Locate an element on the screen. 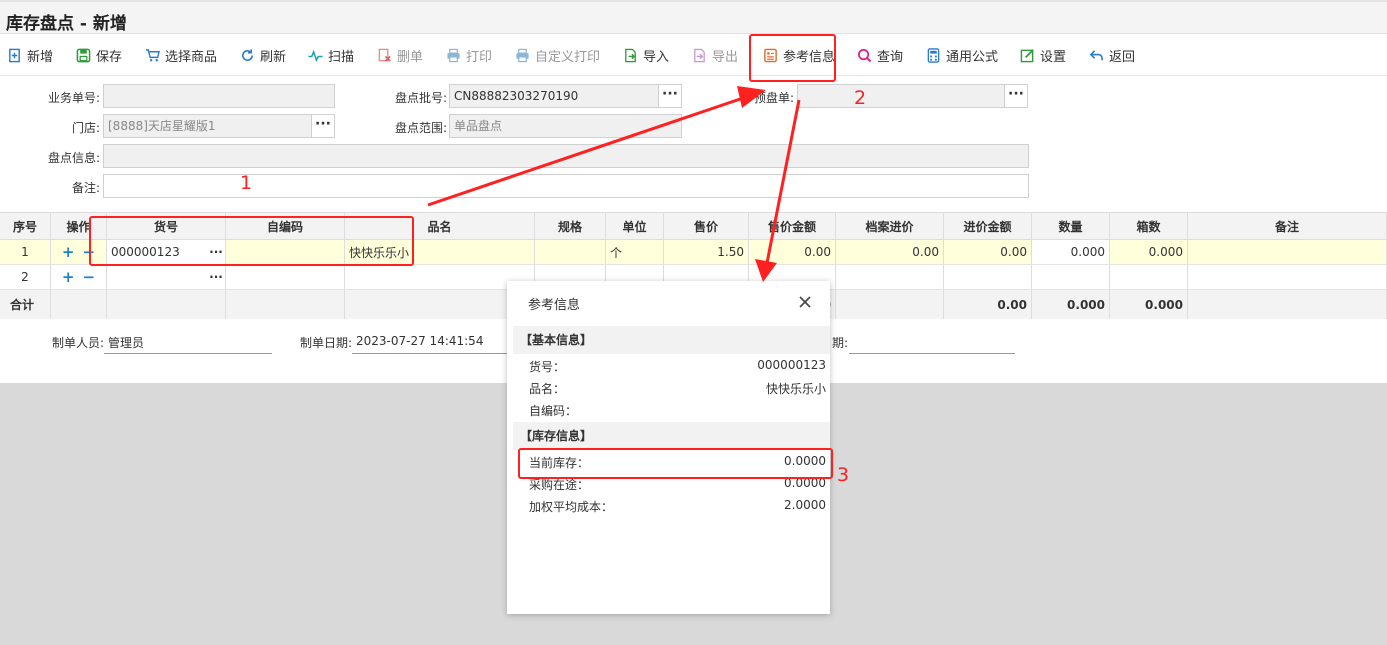 The image size is (1387, 645). refresh-icon is located at coordinates (247, 54).